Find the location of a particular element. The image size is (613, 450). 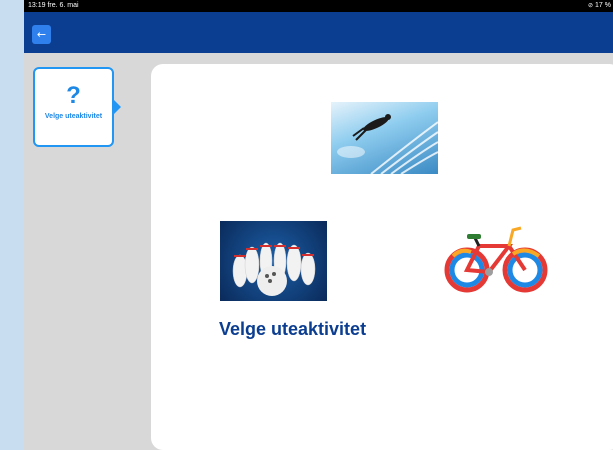

swimmer-illustration is located at coordinates (387, 144).